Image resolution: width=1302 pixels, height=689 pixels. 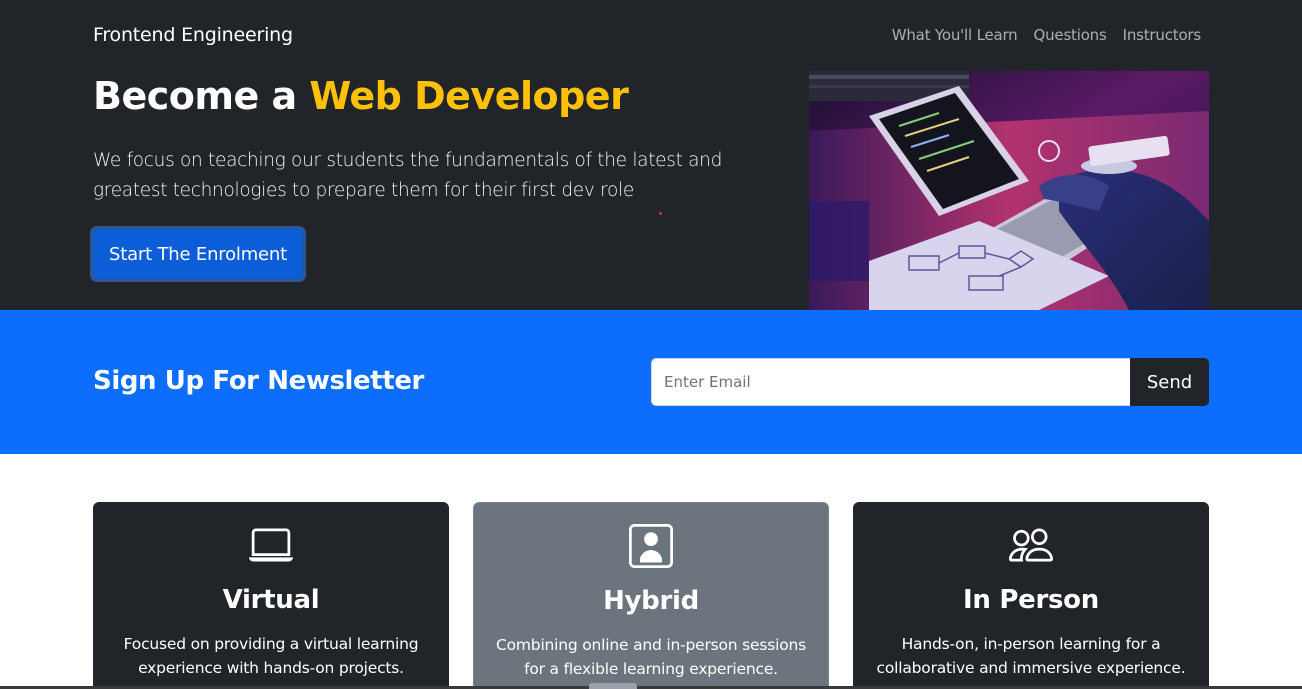 I want to click on people-icon, so click(x=1031, y=545).